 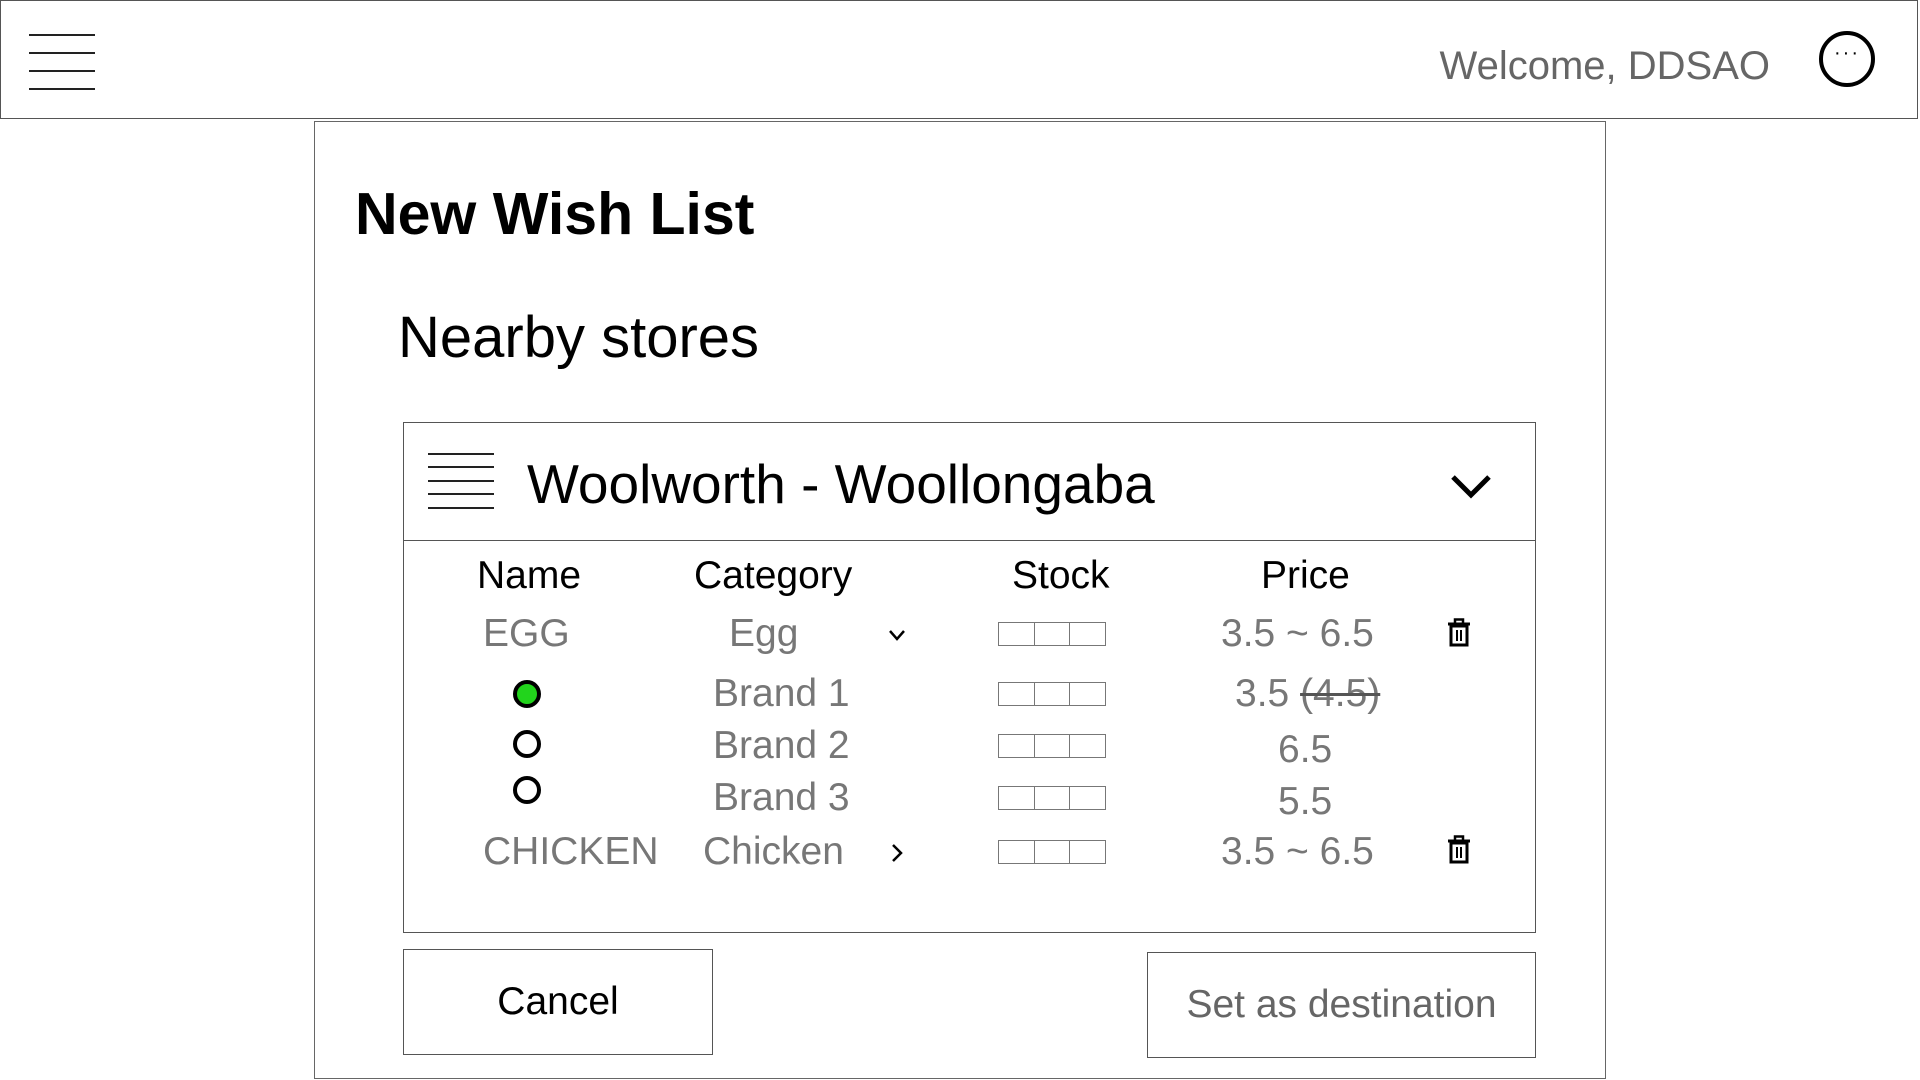 I want to click on brand-price: 5.5, so click(x=1305, y=801).